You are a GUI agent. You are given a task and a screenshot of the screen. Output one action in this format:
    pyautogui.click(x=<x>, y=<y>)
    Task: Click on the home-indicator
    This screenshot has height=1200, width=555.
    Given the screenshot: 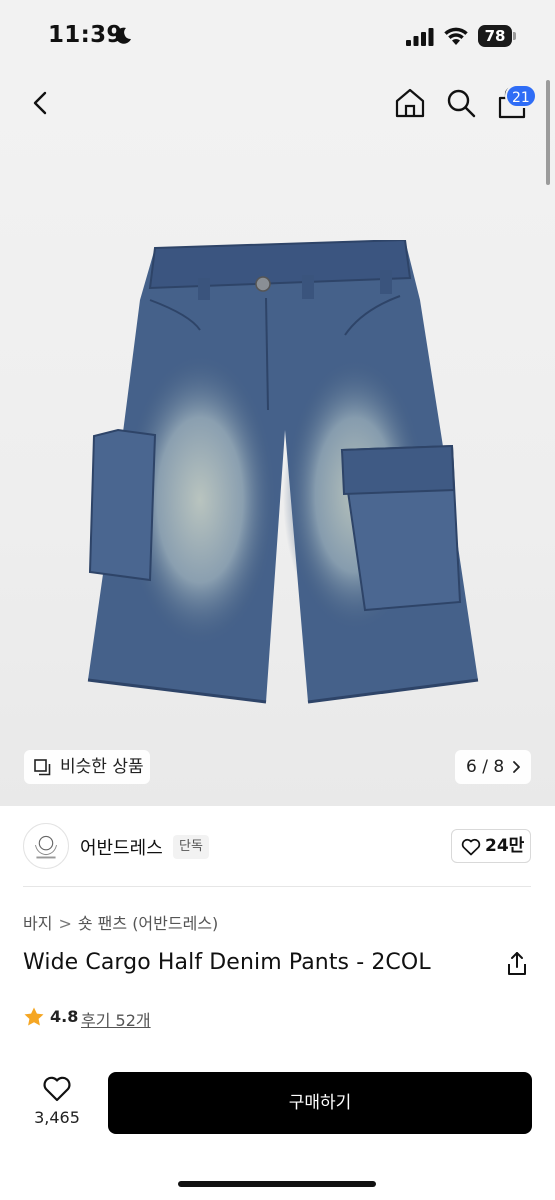 What is the action you would take?
    pyautogui.click(x=277, y=1184)
    